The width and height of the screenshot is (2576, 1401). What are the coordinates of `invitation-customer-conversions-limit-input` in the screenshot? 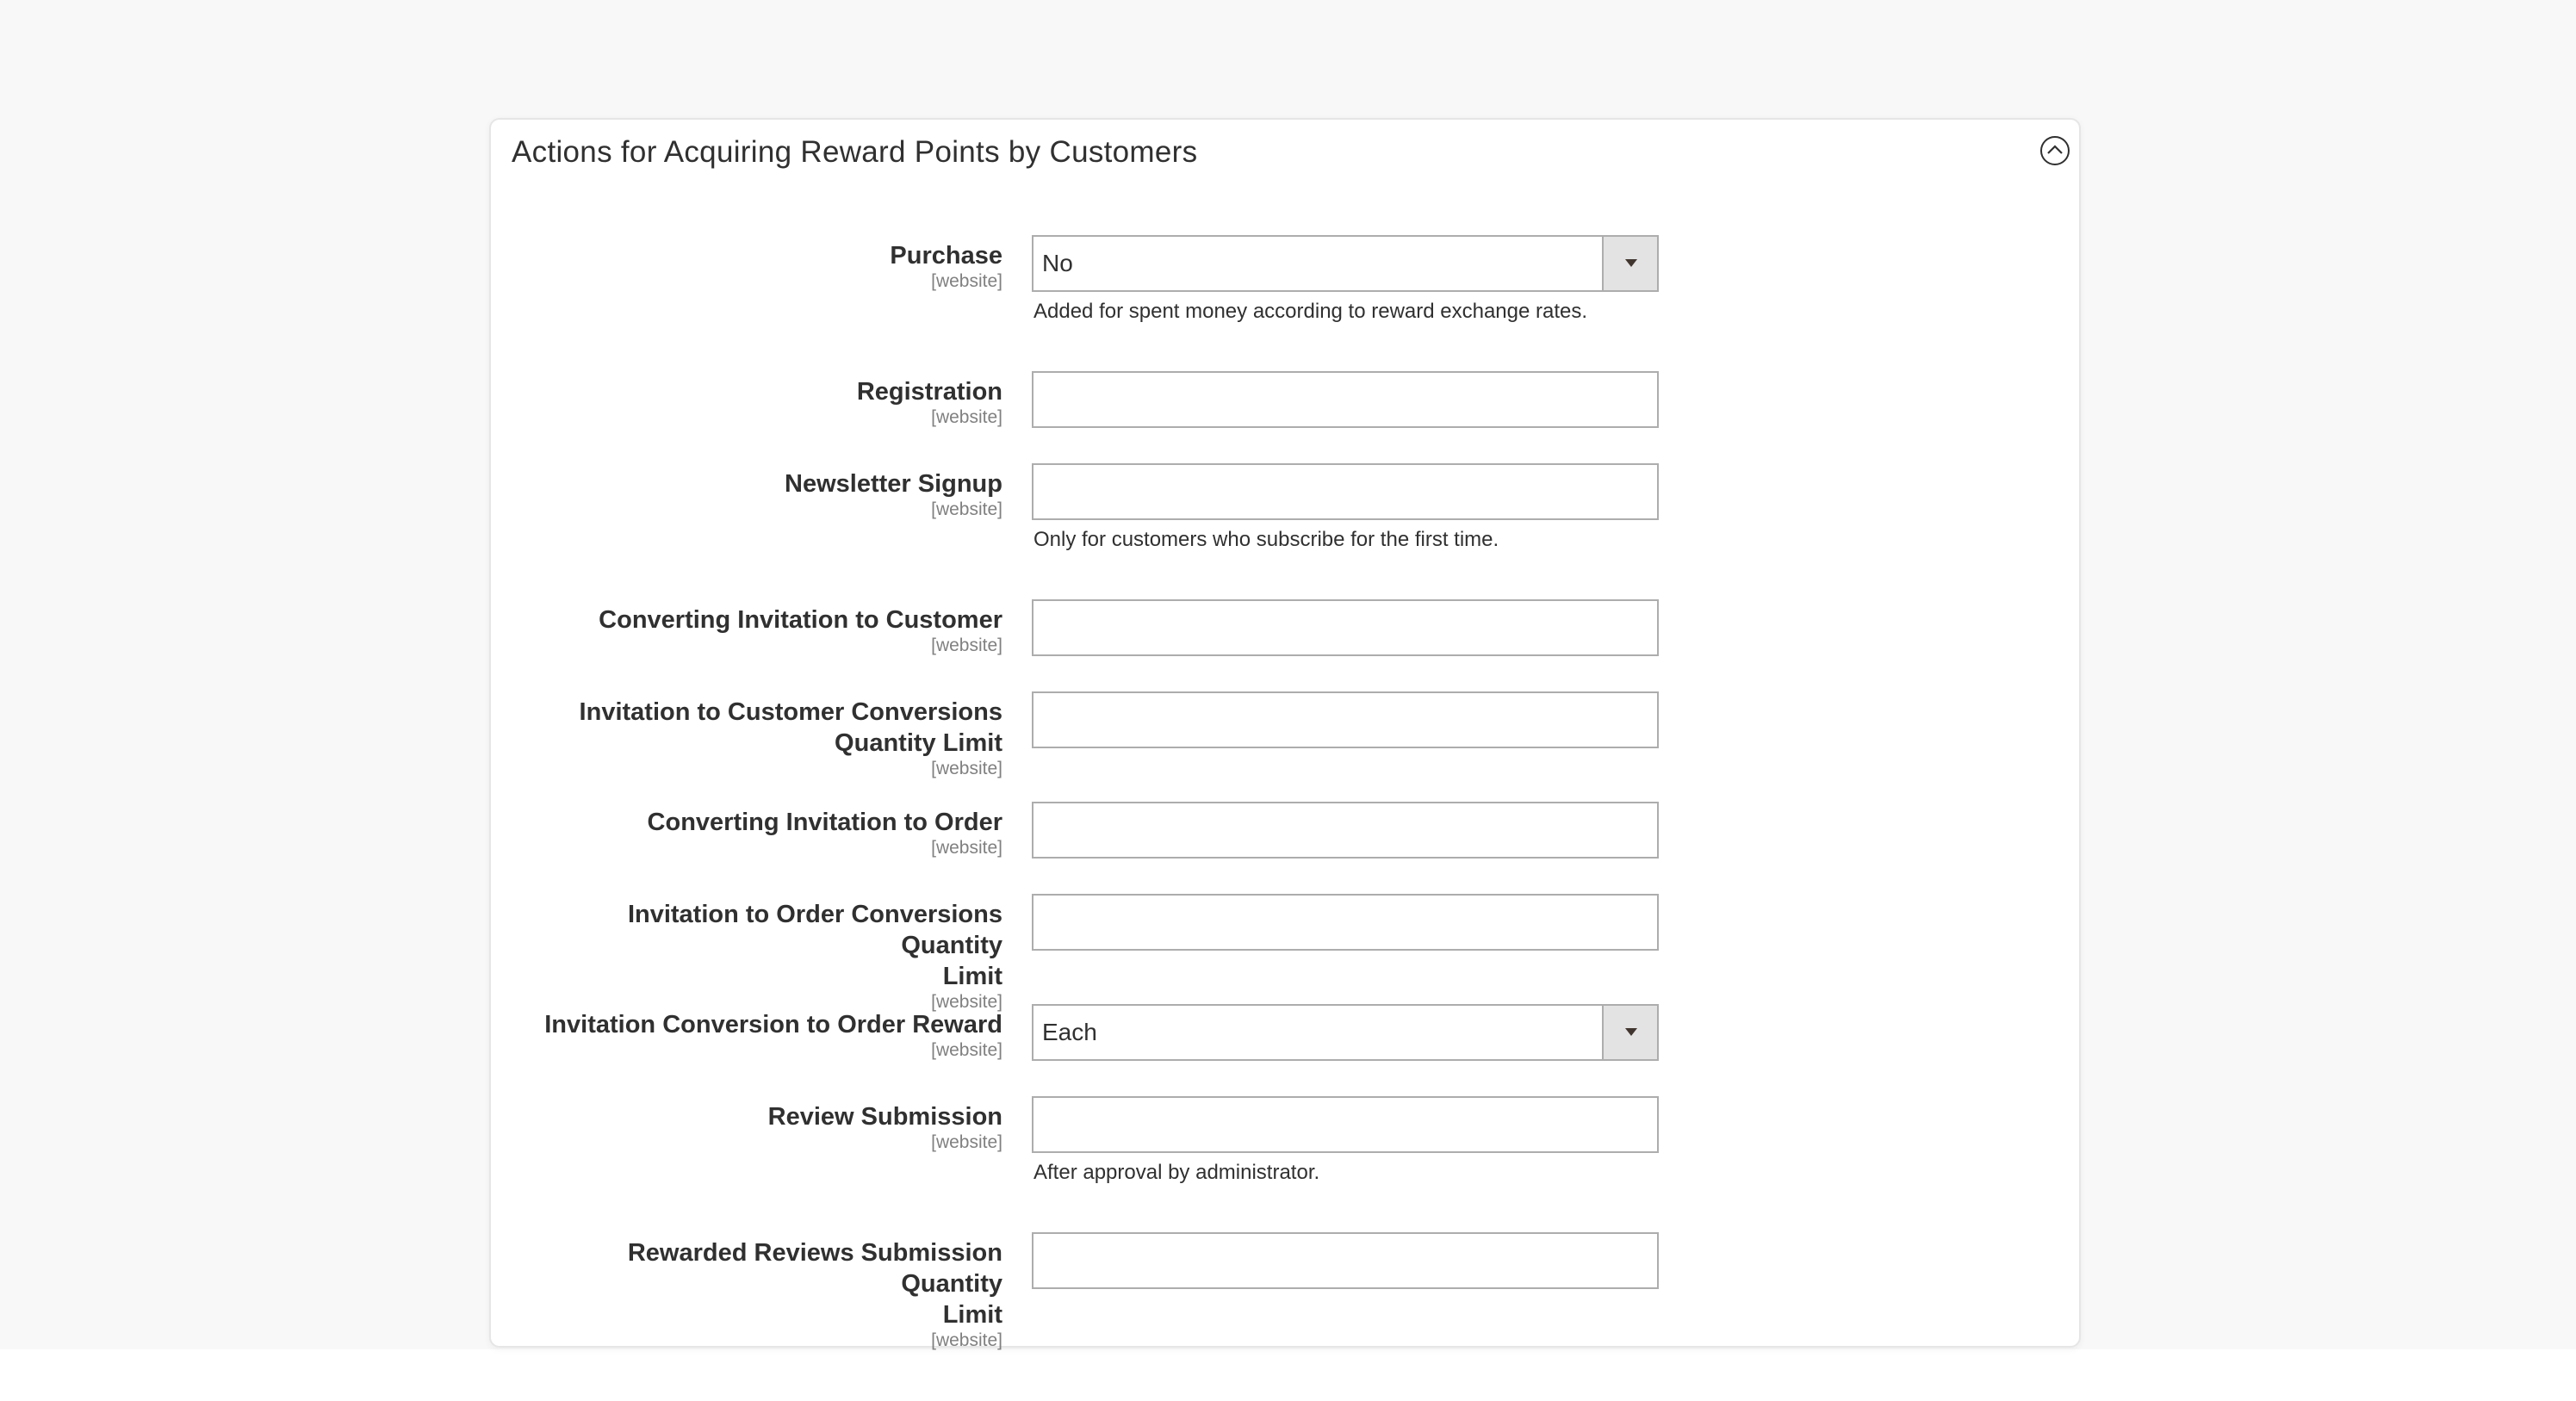 It's located at (1345, 720).